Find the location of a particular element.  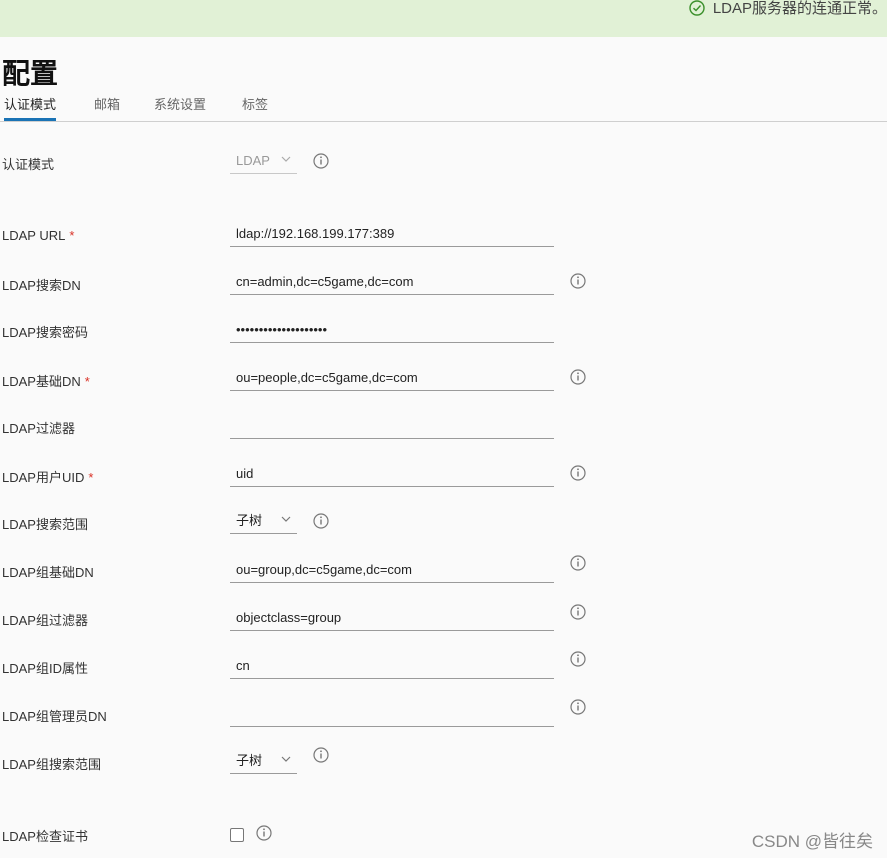

tab-email: 邮箱 is located at coordinates (107, 108).